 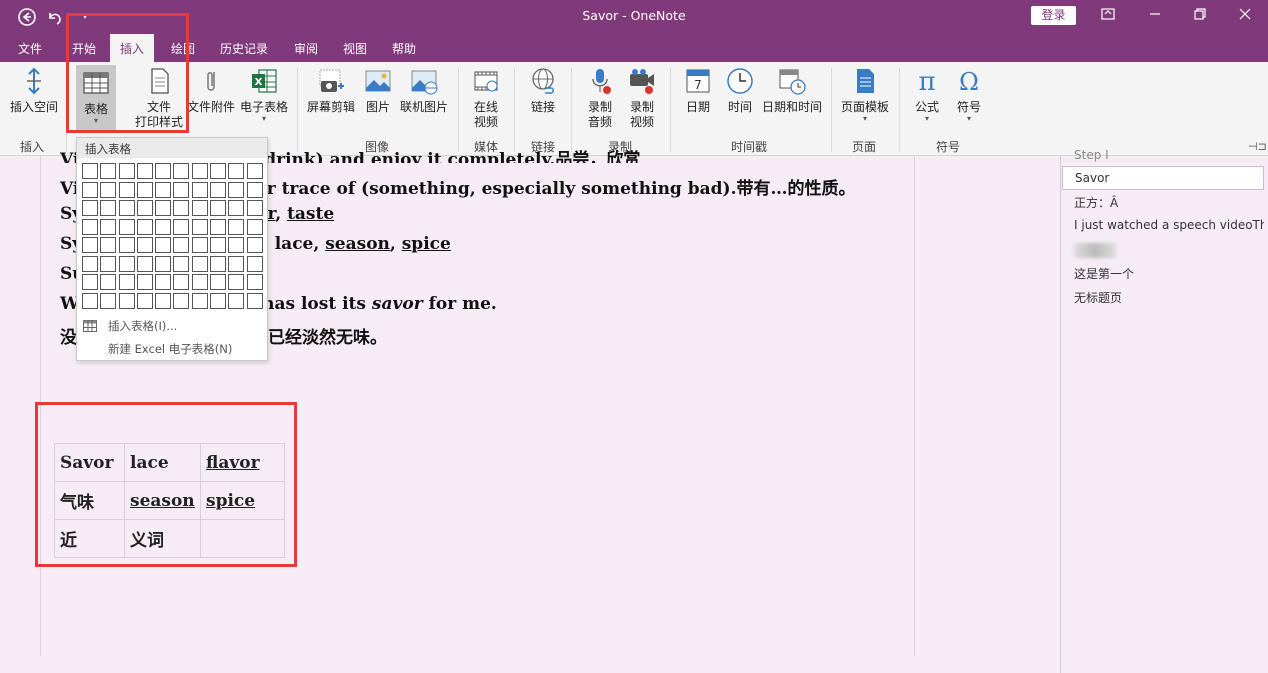 What do you see at coordinates (1108, 16) in the screenshot?
I see `ribbon-display-options-icon` at bounding box center [1108, 16].